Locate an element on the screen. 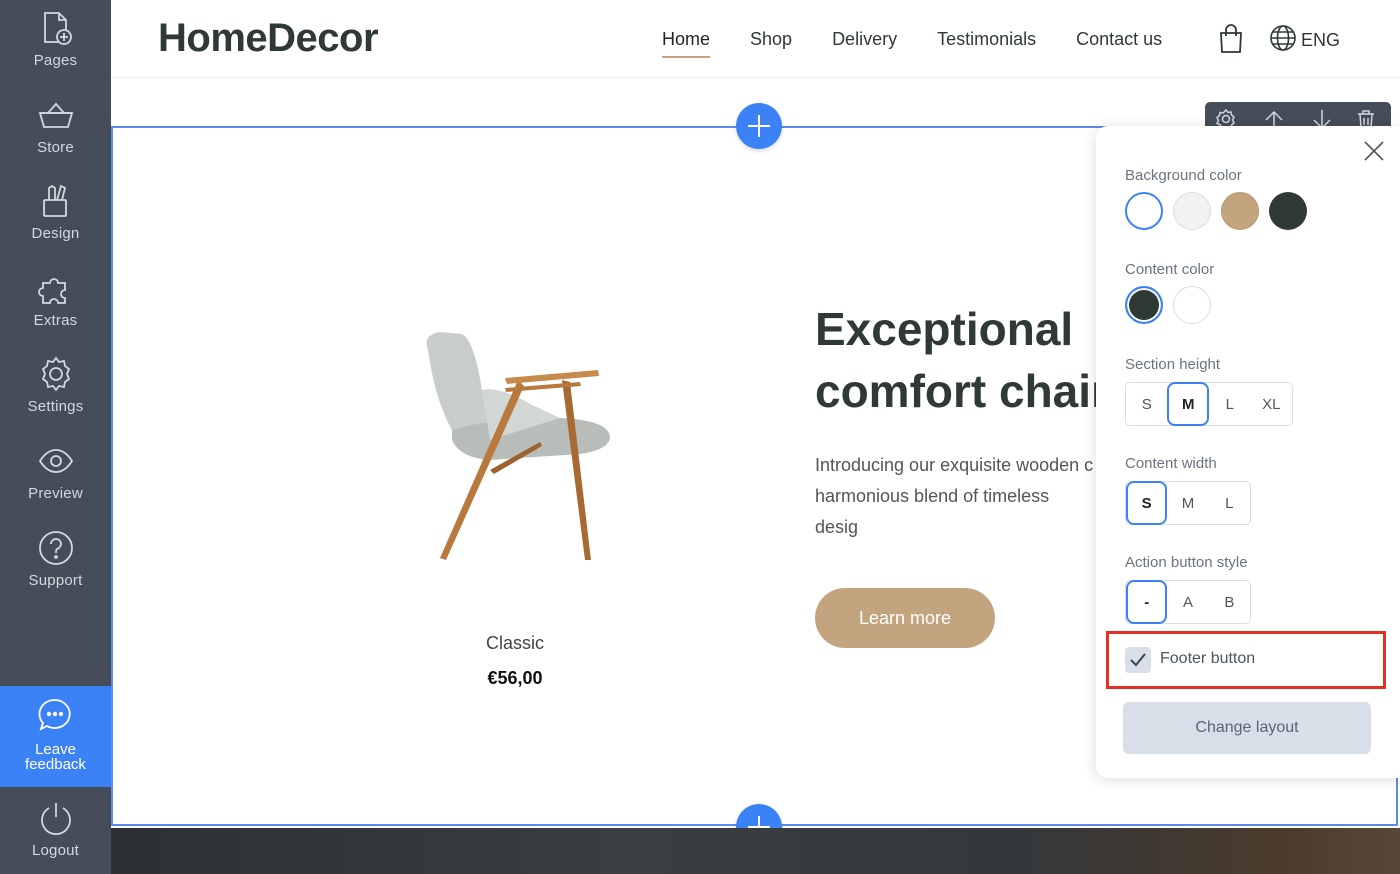 This screenshot has width=1400, height=874. checkmark-icon is located at coordinates (1138, 660).